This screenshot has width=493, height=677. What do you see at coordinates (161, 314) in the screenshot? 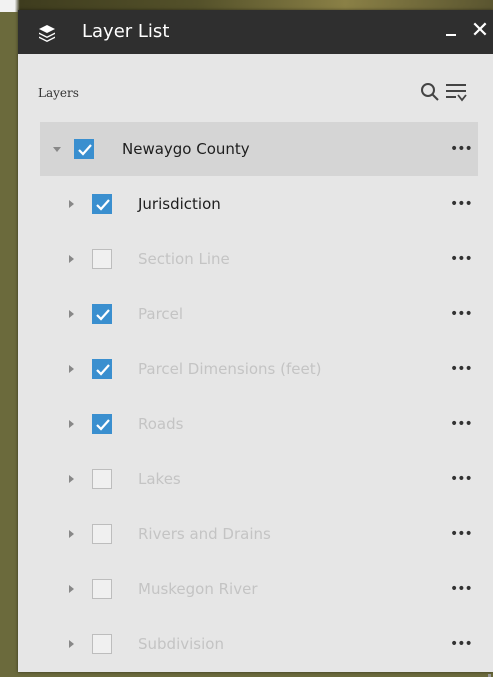
I see `layer-label: Parcel` at bounding box center [161, 314].